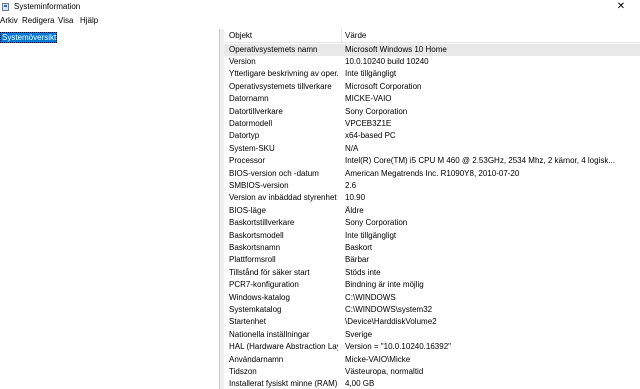  What do you see at coordinates (280, 86) in the screenshot?
I see `row-objekt: Operativsystemets tillverkare` at bounding box center [280, 86].